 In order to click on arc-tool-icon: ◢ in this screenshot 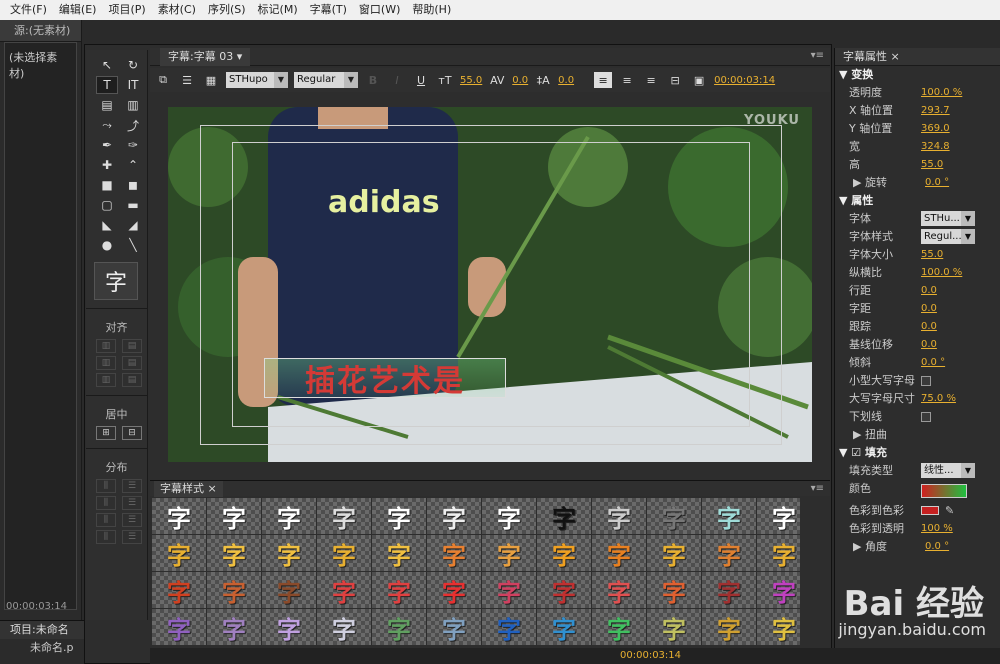, I will do `click(133, 225)`.